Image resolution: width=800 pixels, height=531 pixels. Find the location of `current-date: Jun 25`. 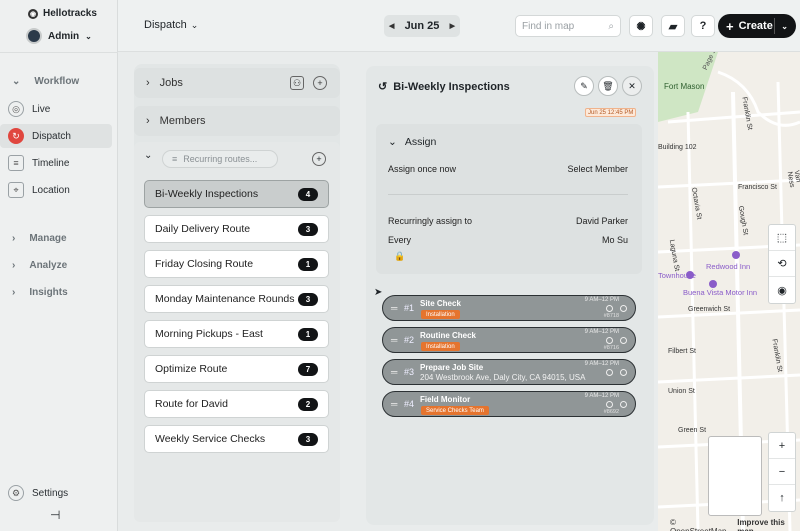

current-date: Jun 25 is located at coordinates (422, 26).